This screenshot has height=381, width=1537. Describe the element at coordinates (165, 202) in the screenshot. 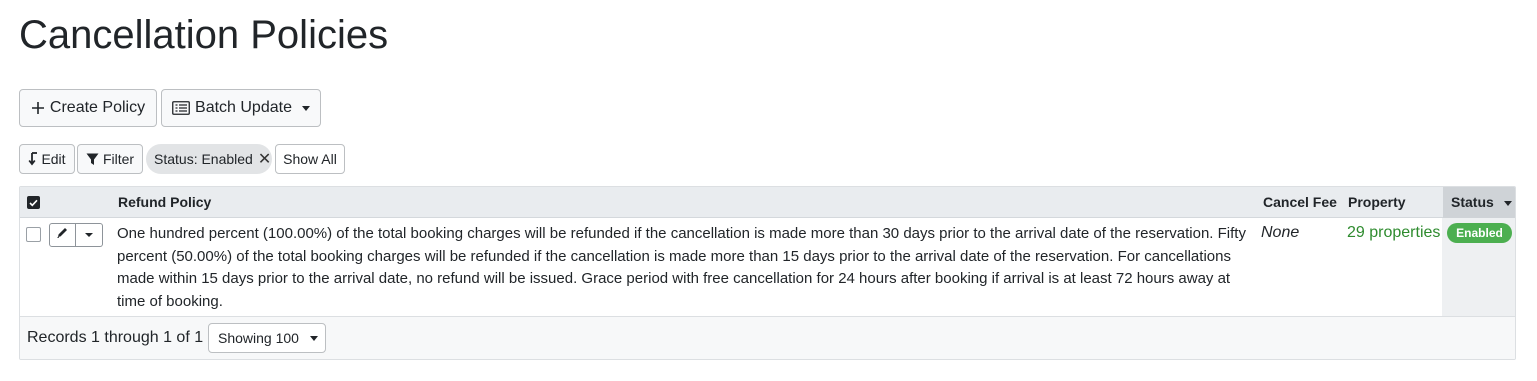

I see `header-refund-policy: Refund Policy` at that location.